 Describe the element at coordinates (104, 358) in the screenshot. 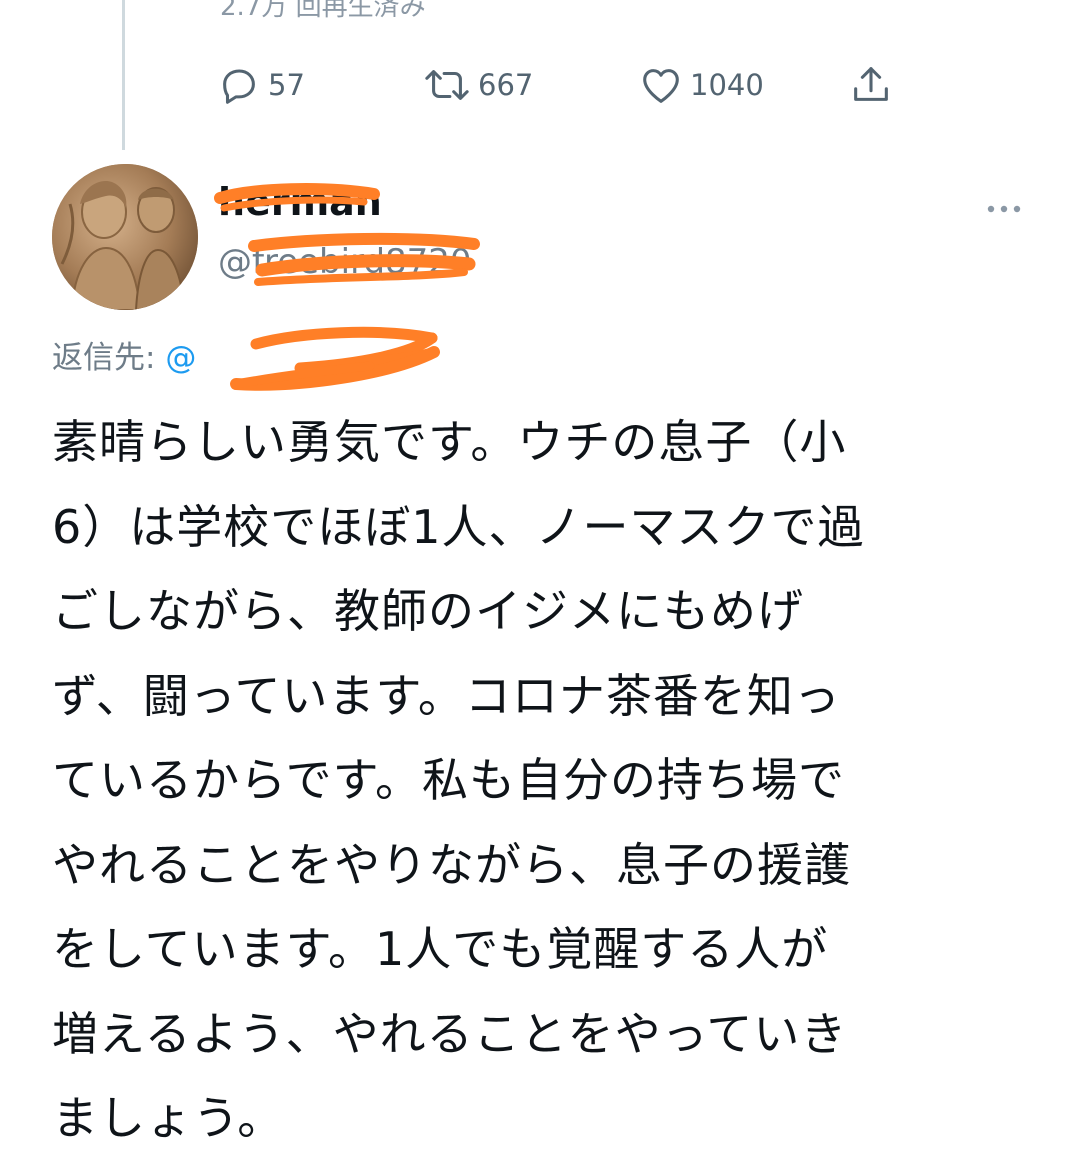

I see `reply-to-label: 返信先:` at that location.